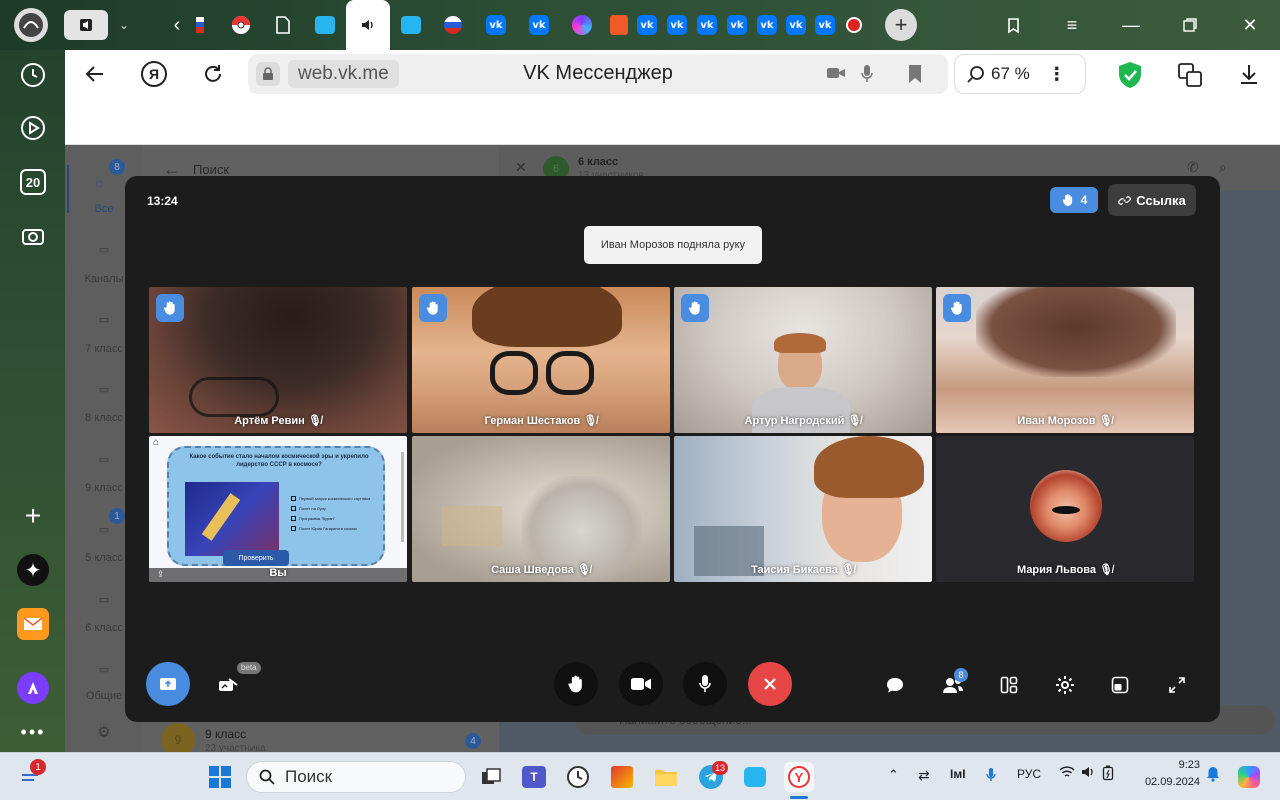 This screenshot has width=1280, height=800. I want to click on tabs-scroll-left-icon: ‹, so click(177, 25).